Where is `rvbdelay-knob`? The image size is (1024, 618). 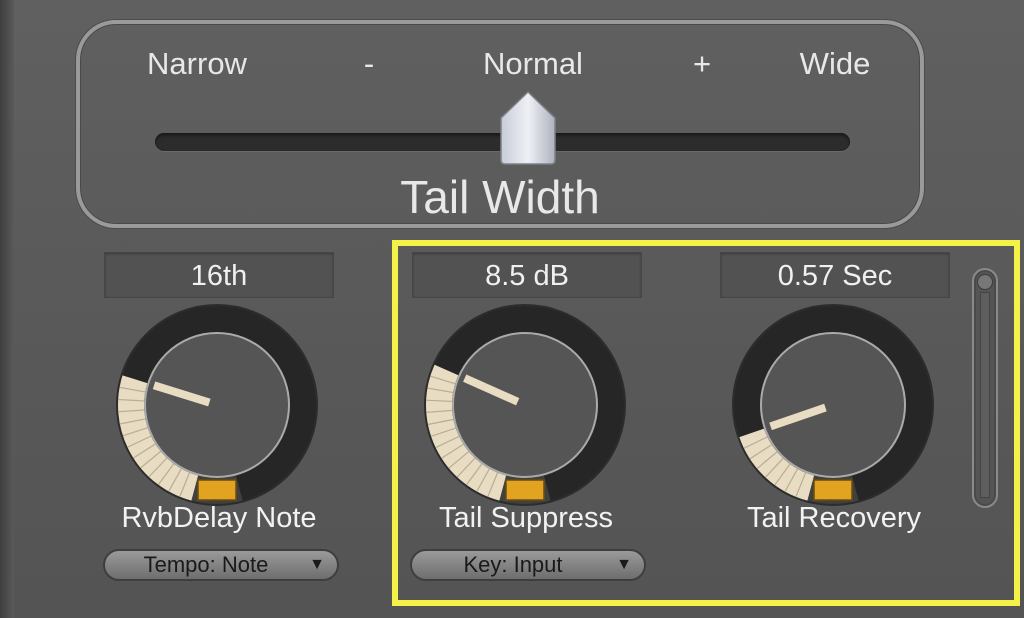
rvbdelay-knob is located at coordinates (217, 405).